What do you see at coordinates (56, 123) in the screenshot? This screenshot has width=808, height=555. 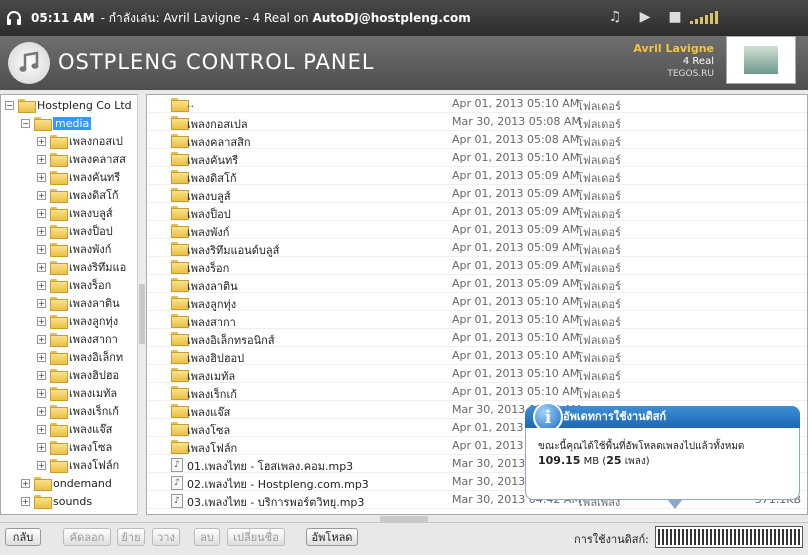 I see `tree-node-media: − media` at bounding box center [56, 123].